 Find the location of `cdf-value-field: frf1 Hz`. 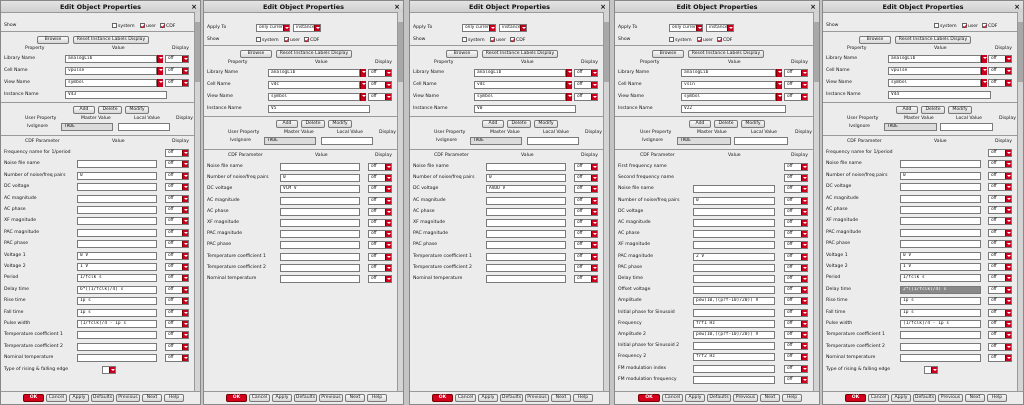

cdf-value-field: frf1 Hz is located at coordinates (734, 324).